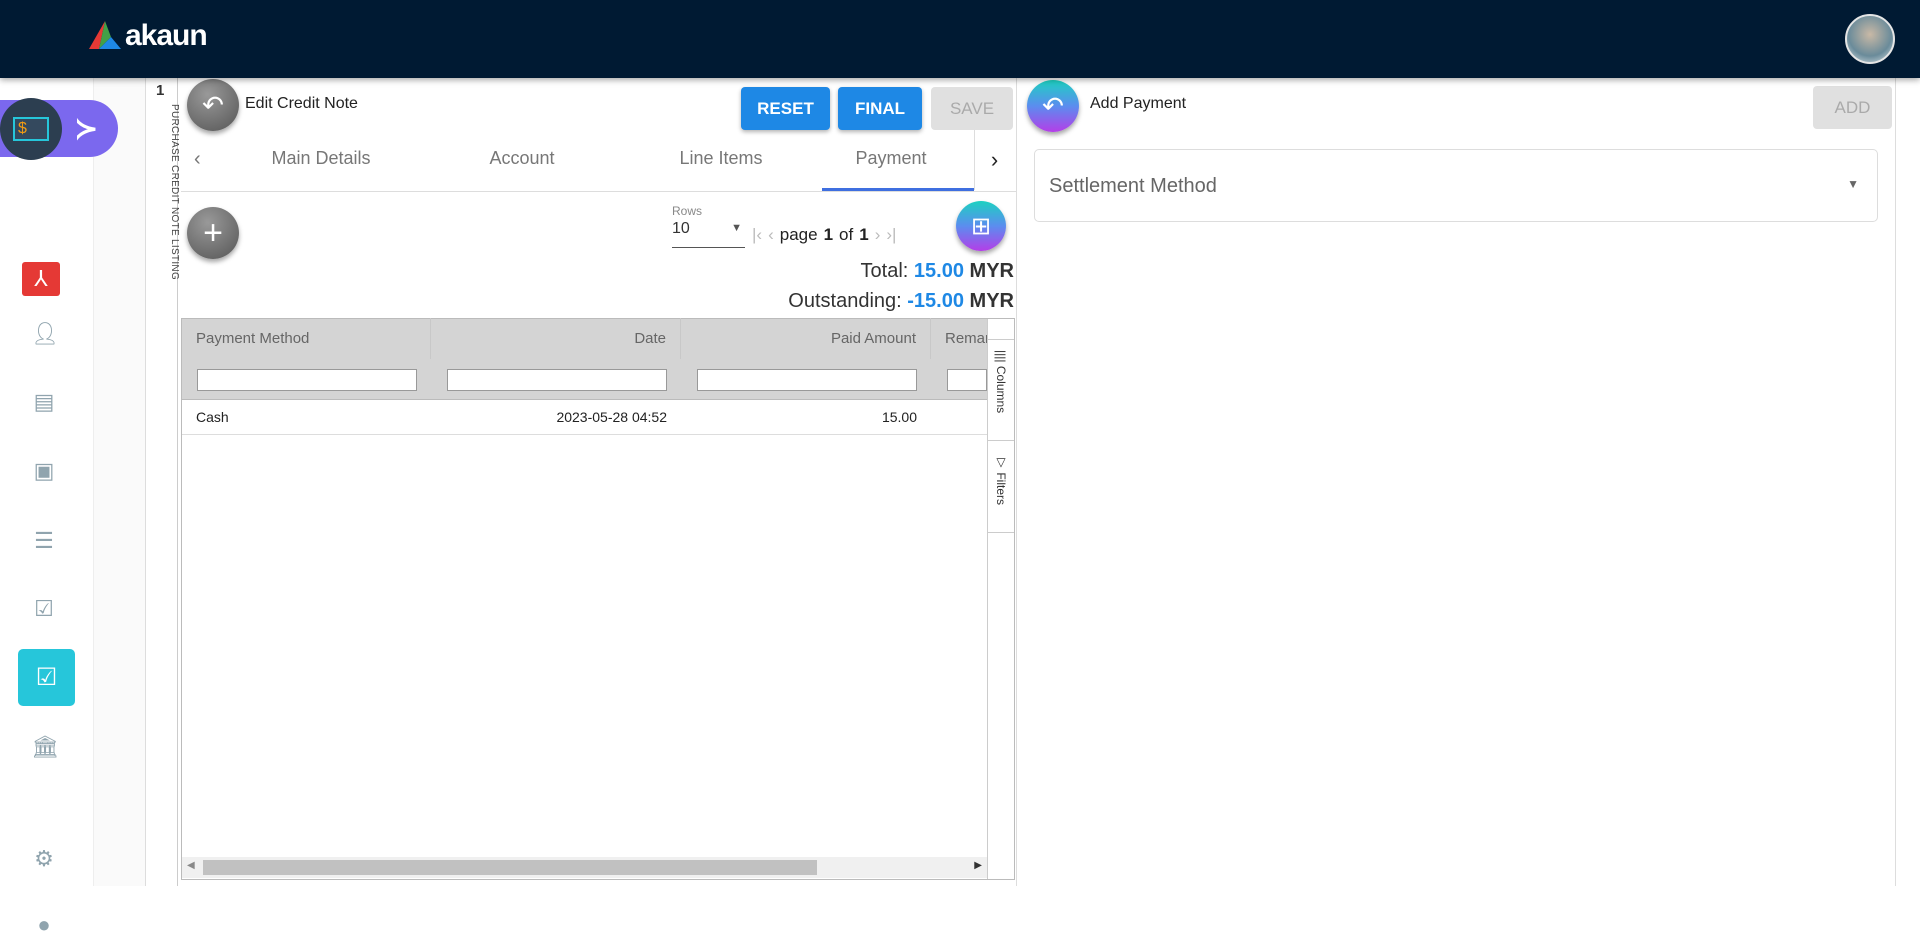 This screenshot has width=1920, height=938. What do you see at coordinates (972, 108) in the screenshot?
I see `save-button: SAVE` at bounding box center [972, 108].